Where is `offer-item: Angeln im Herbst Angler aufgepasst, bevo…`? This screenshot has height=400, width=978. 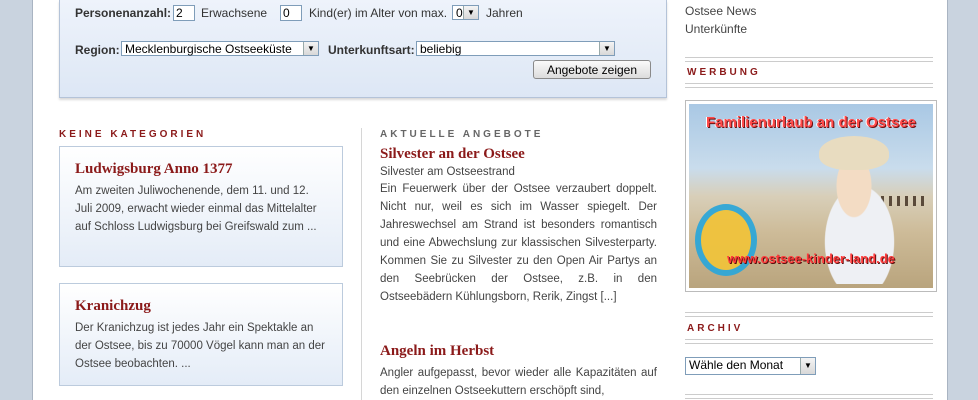
offer-item: Angeln im Herbst Angler aufgepasst, bevo… is located at coordinates (518, 371).